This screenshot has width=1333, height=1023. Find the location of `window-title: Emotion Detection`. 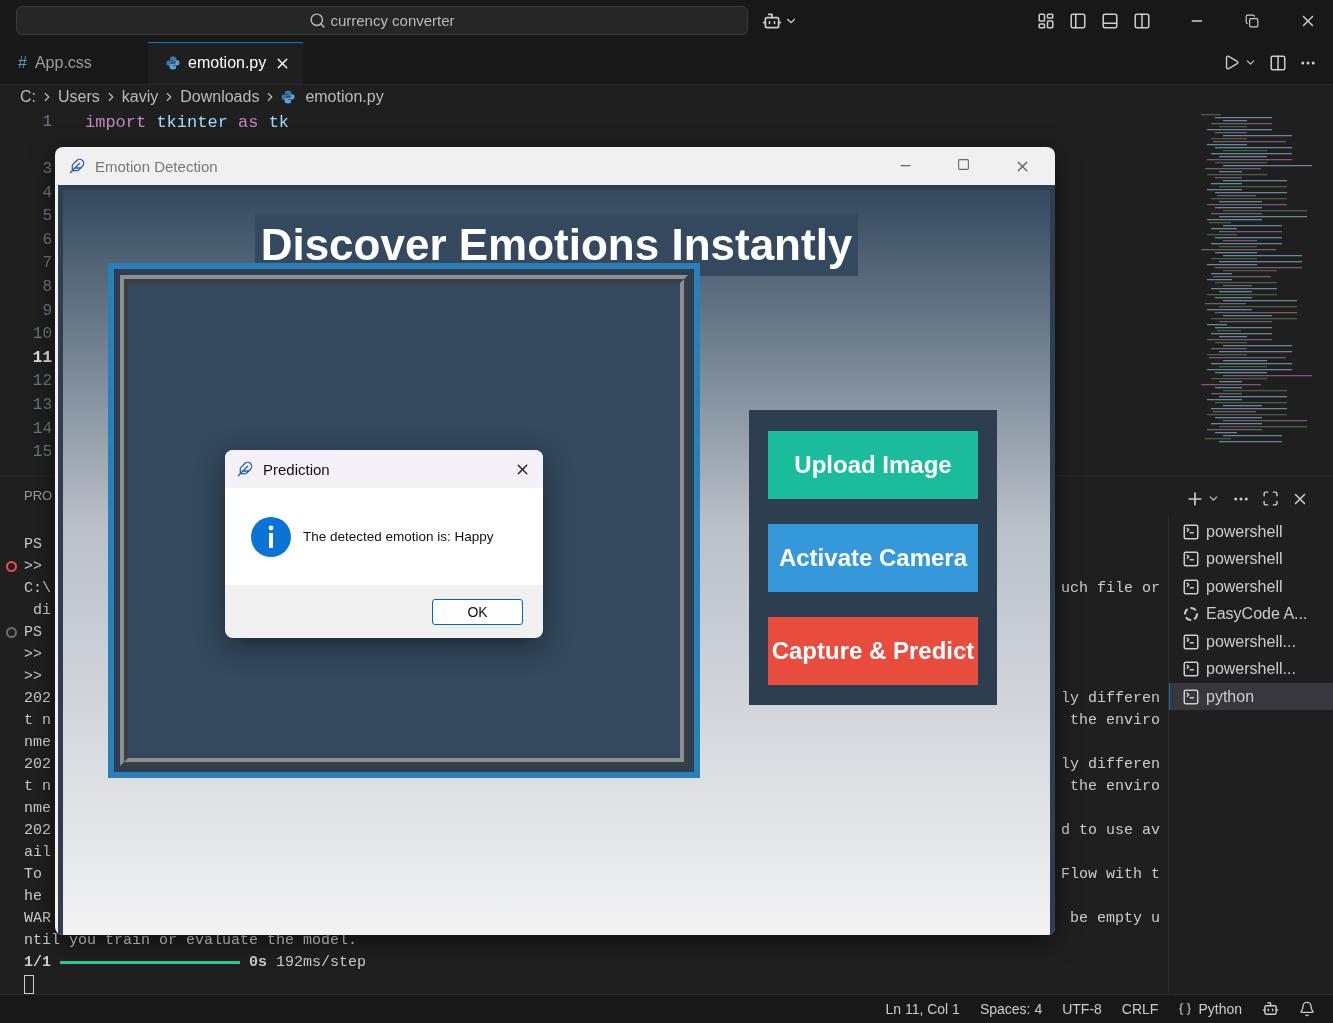

window-title: Emotion Detection is located at coordinates (156, 166).